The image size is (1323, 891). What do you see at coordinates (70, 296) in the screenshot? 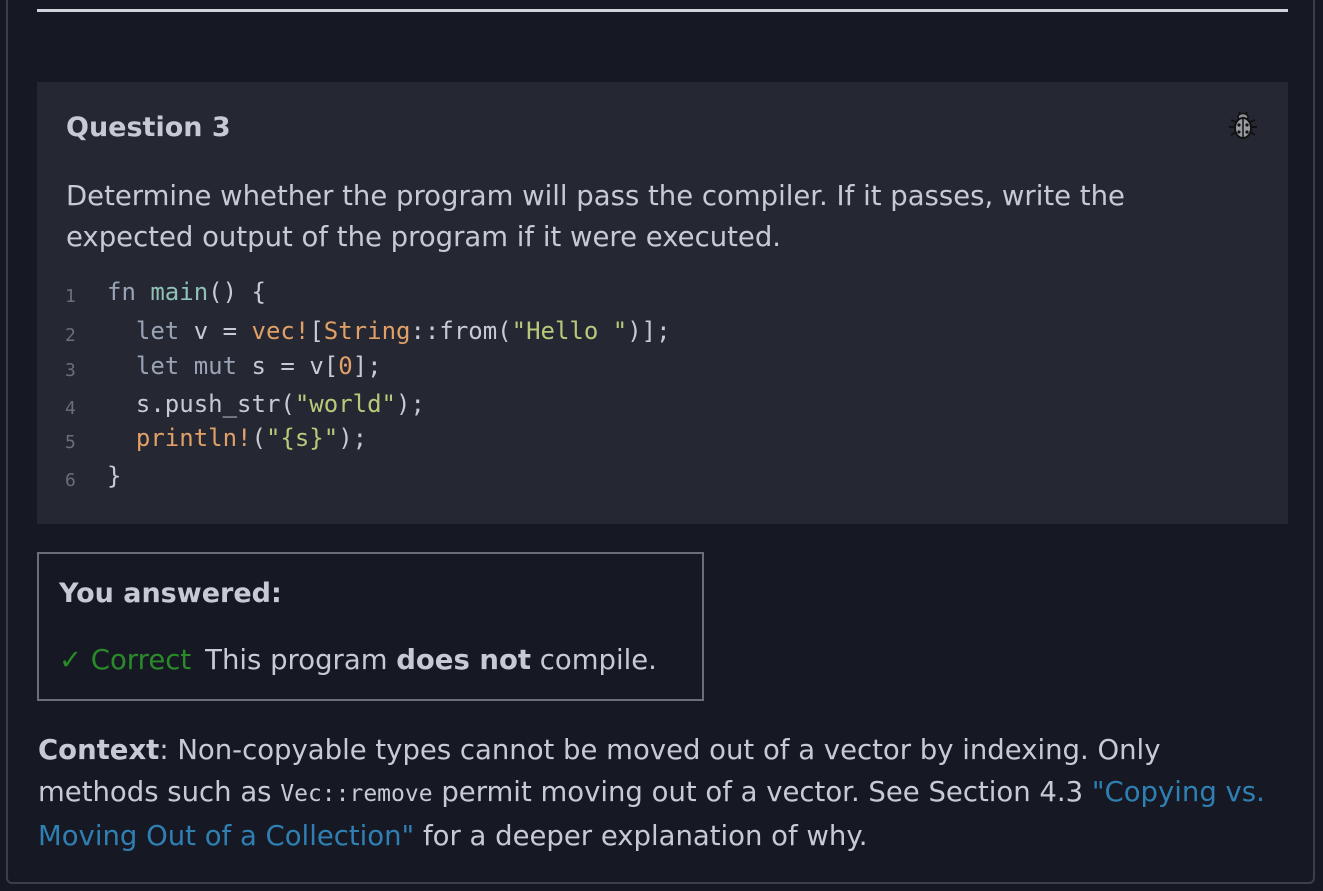
I see `line-number: 1` at bounding box center [70, 296].